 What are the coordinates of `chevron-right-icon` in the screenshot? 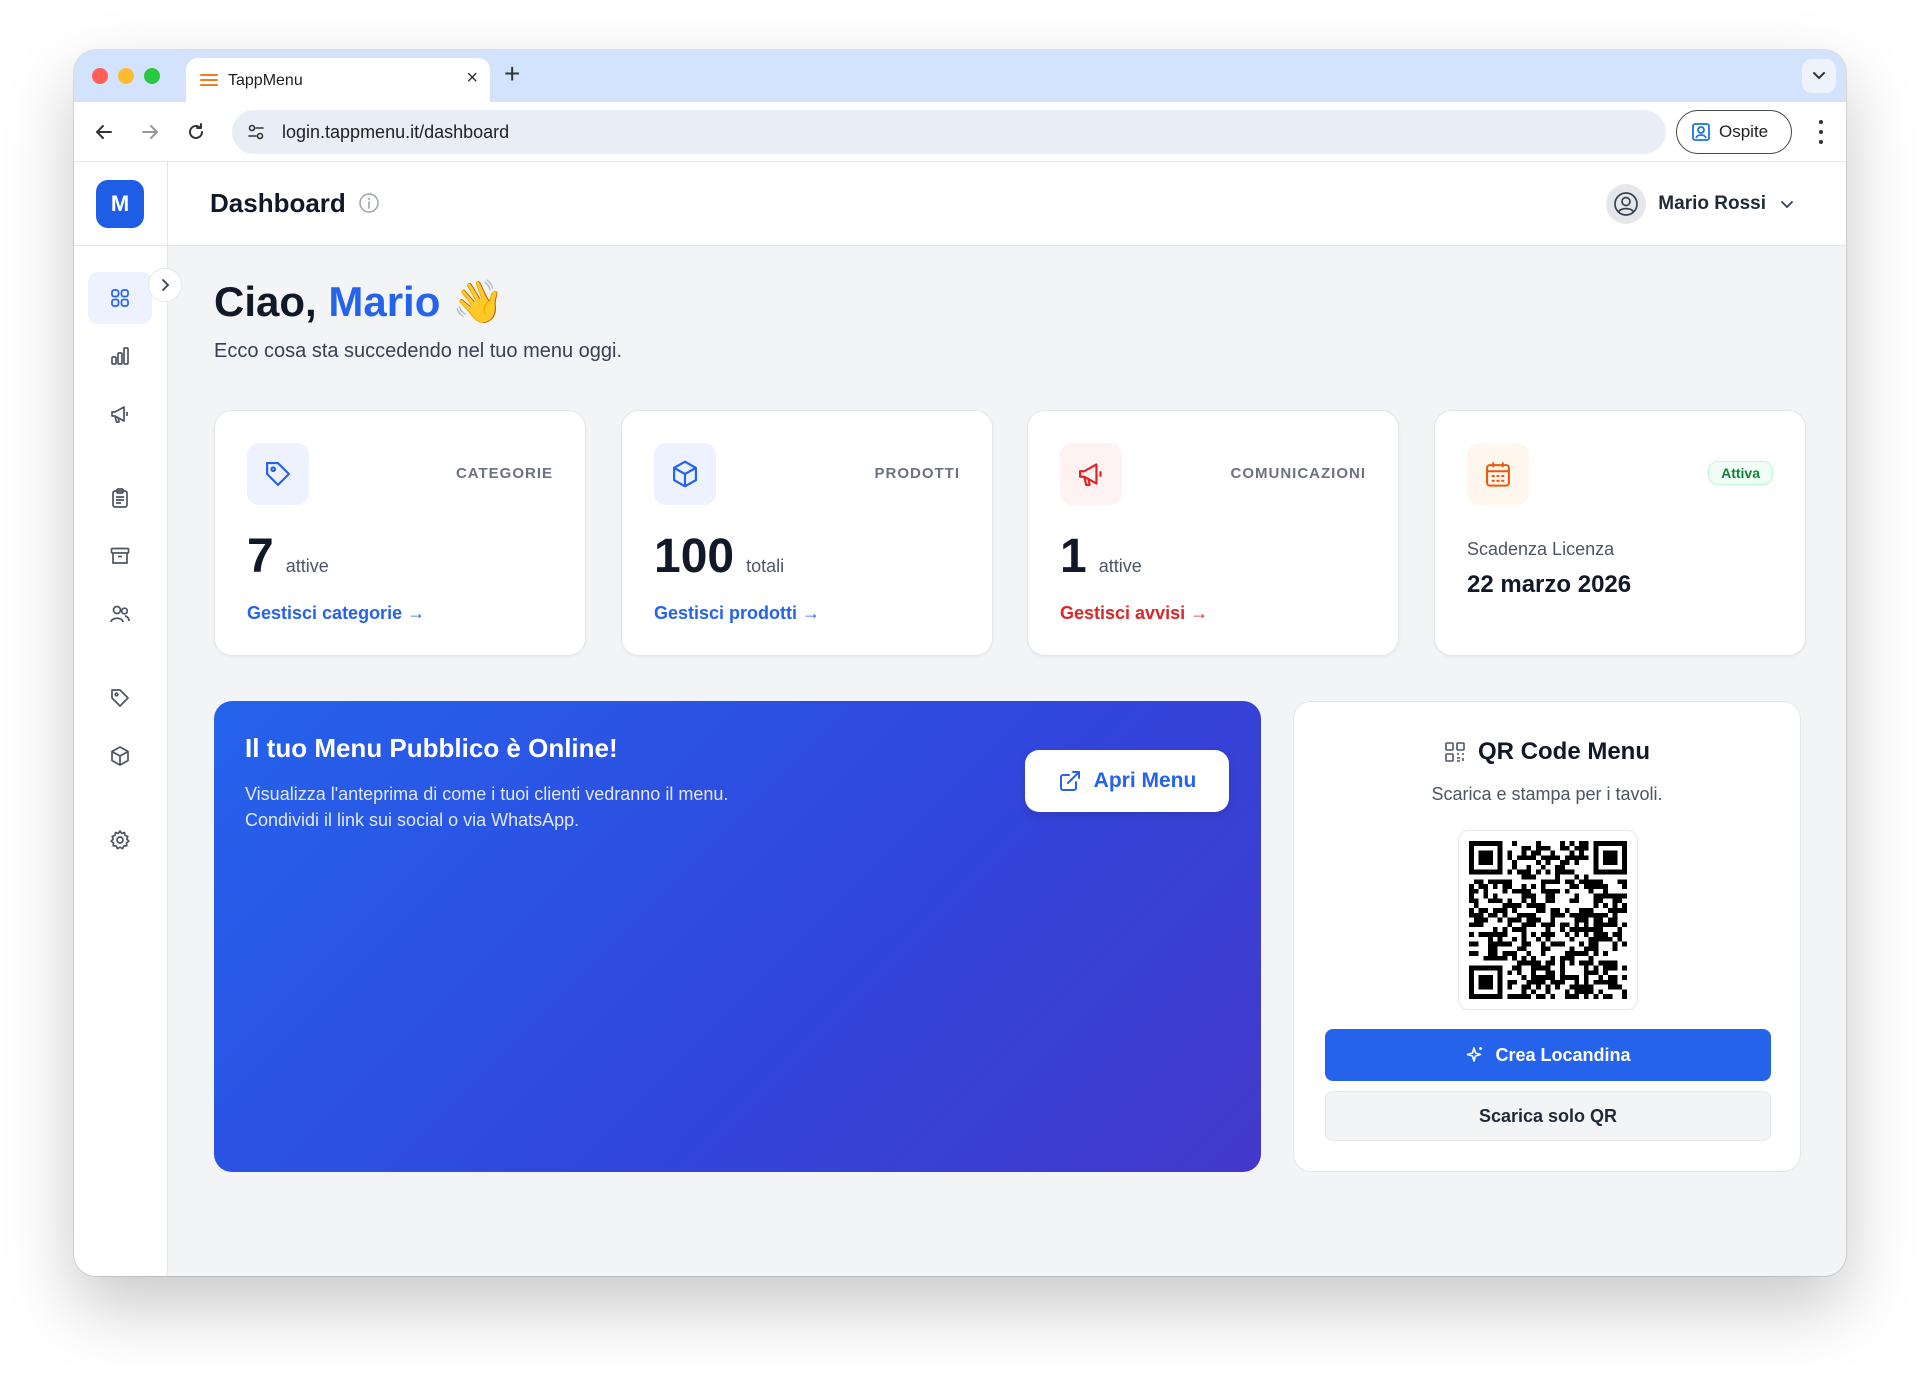 It's located at (166, 285).